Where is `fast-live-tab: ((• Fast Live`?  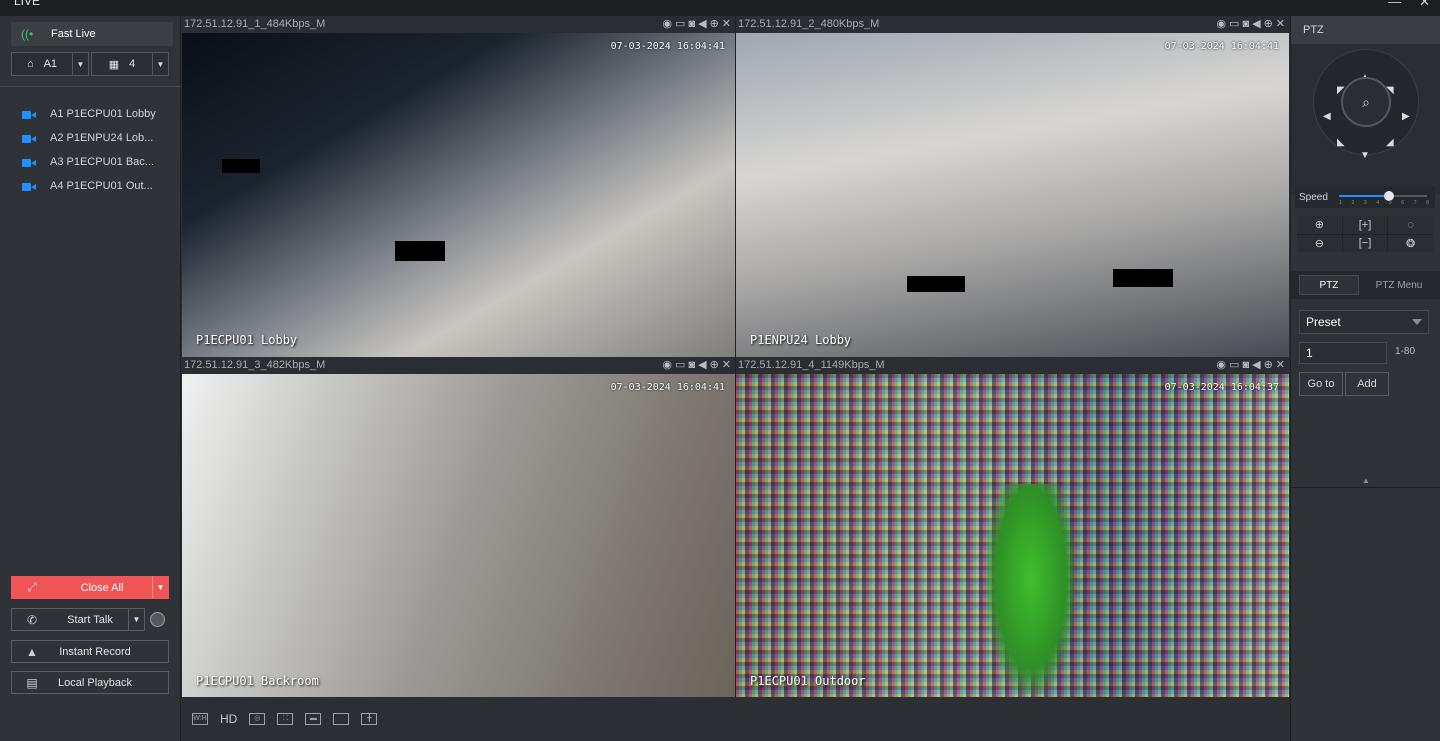
fast-live-tab: ((• Fast Live is located at coordinates (92, 34).